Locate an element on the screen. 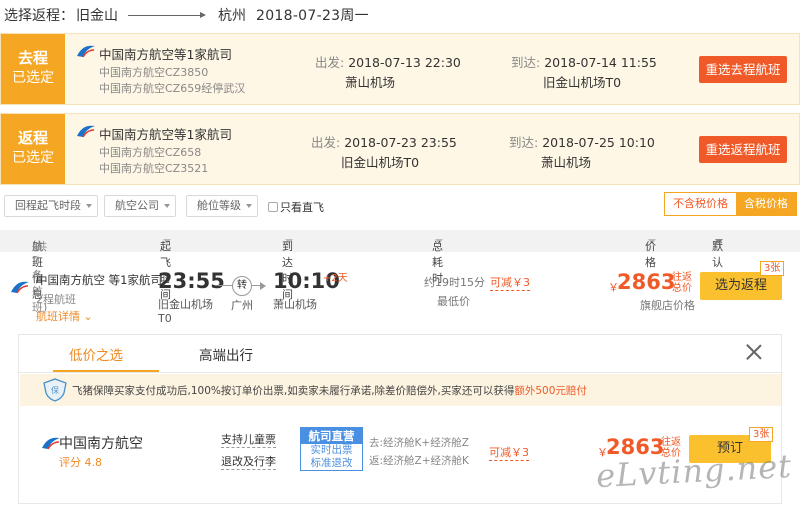 Image resolution: width=800 pixels, height=507 pixels. reselect-return-button: 重选返程航班 is located at coordinates (743, 149).